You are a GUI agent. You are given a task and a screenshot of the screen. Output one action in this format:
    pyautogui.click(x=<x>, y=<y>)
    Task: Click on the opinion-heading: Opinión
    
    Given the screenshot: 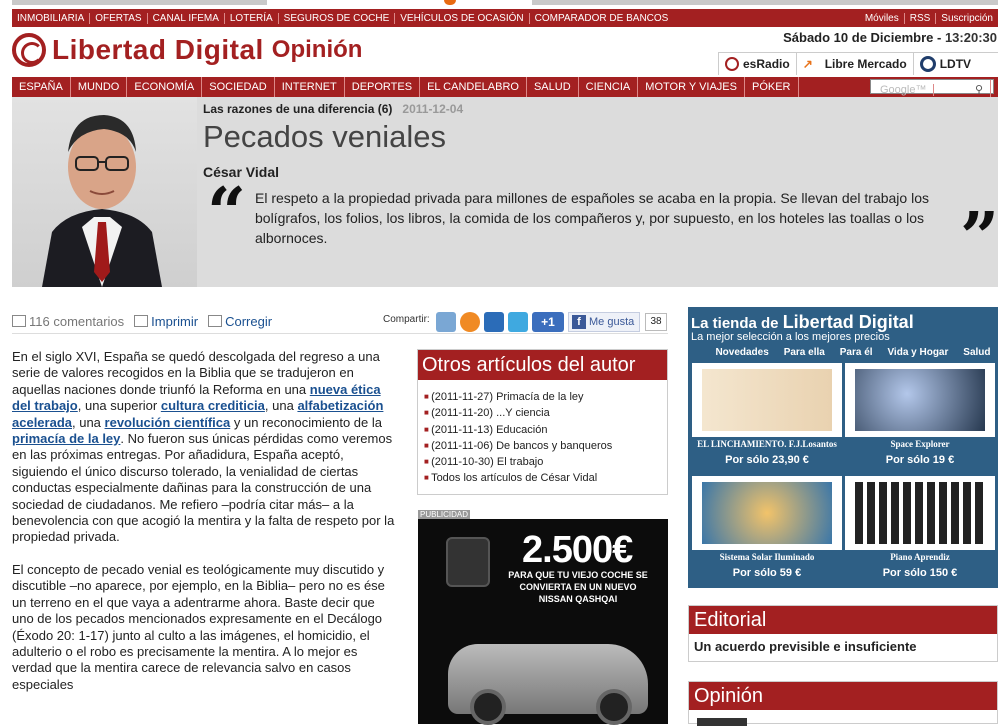 What is the action you would take?
    pyautogui.click(x=843, y=696)
    